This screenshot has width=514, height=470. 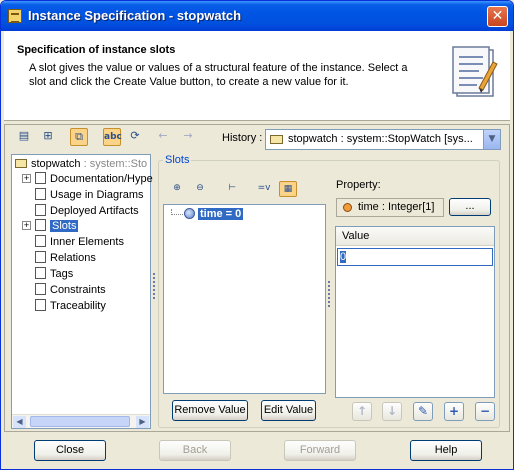 What do you see at coordinates (177, 189) in the screenshot?
I see `expand-all-icon: ⊕` at bounding box center [177, 189].